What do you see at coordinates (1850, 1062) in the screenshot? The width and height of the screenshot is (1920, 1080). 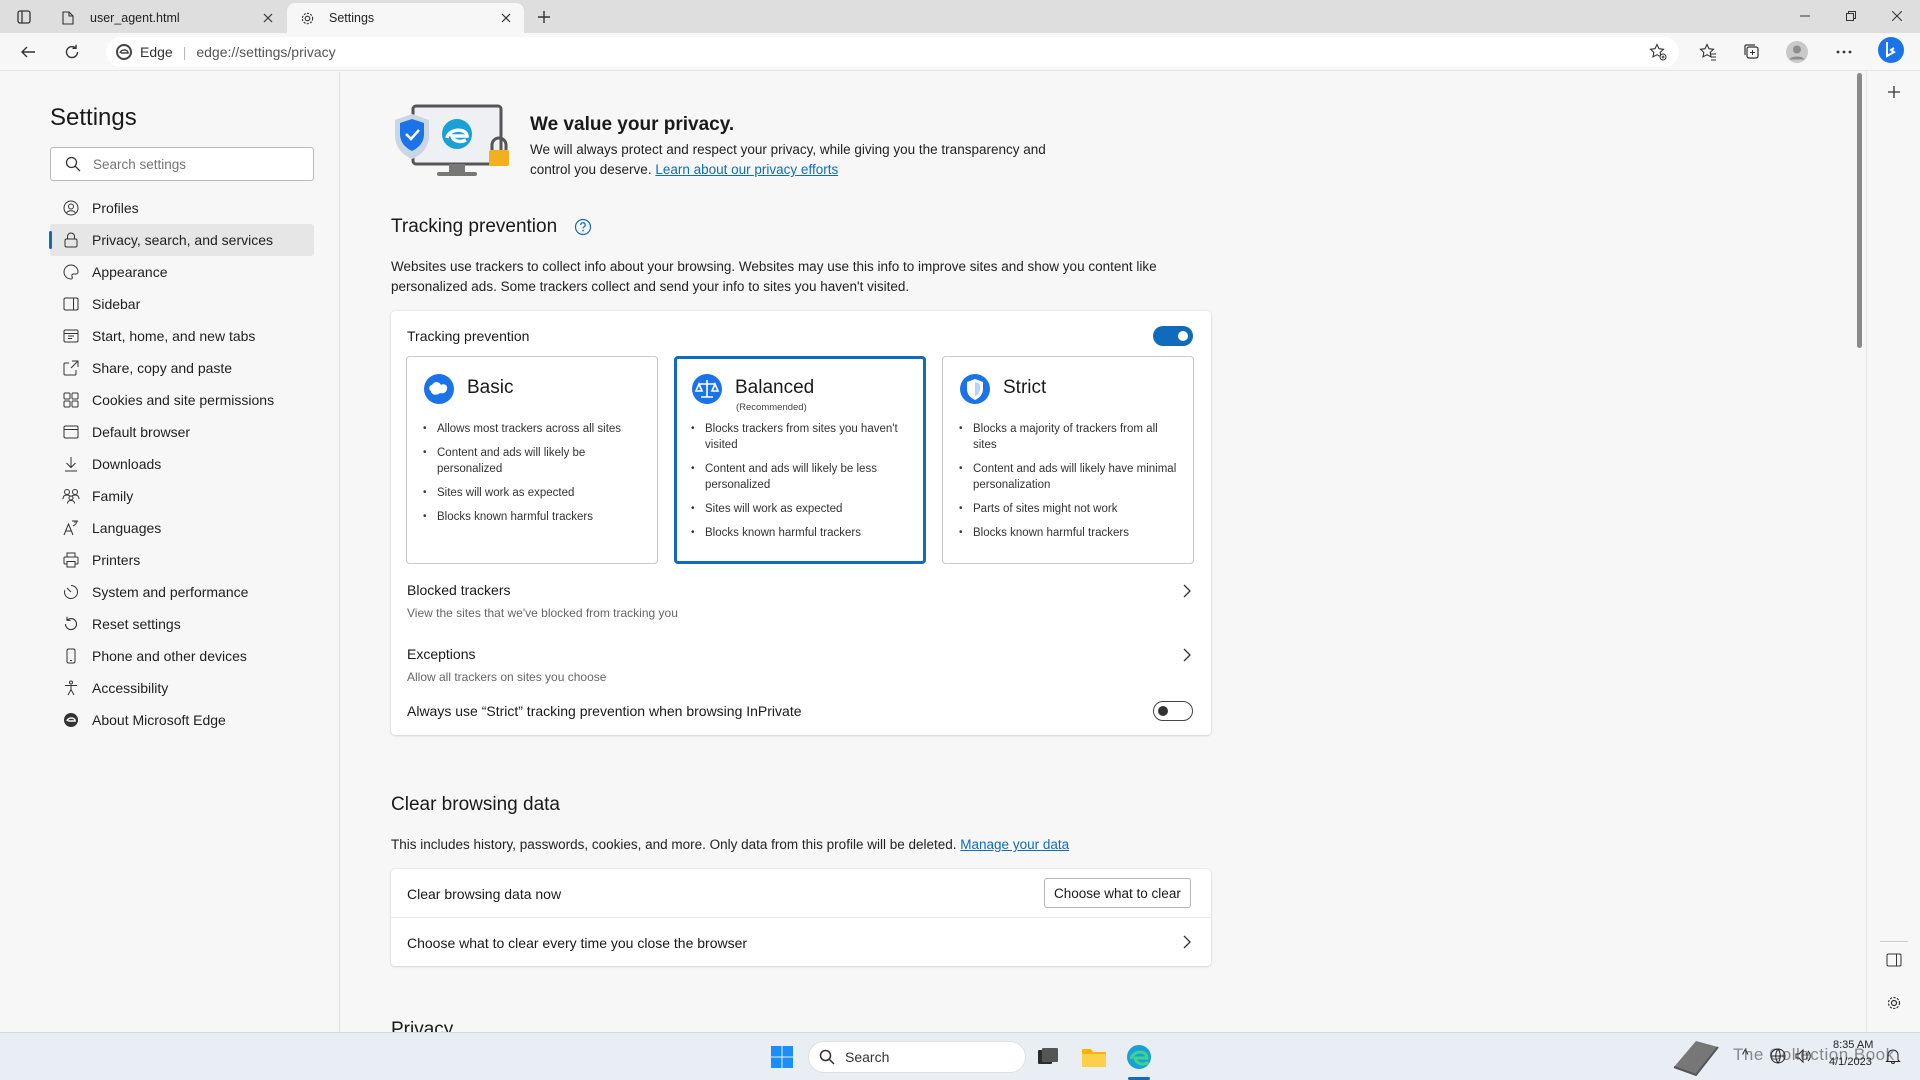 I see `clock-date: 4/1/2023` at bounding box center [1850, 1062].